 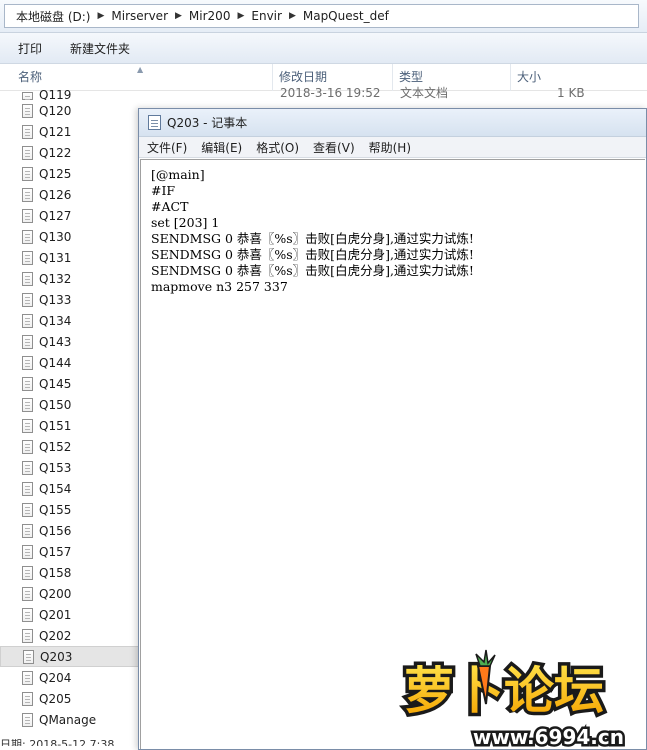 I want to click on file-name: Q202, so click(x=55, y=635).